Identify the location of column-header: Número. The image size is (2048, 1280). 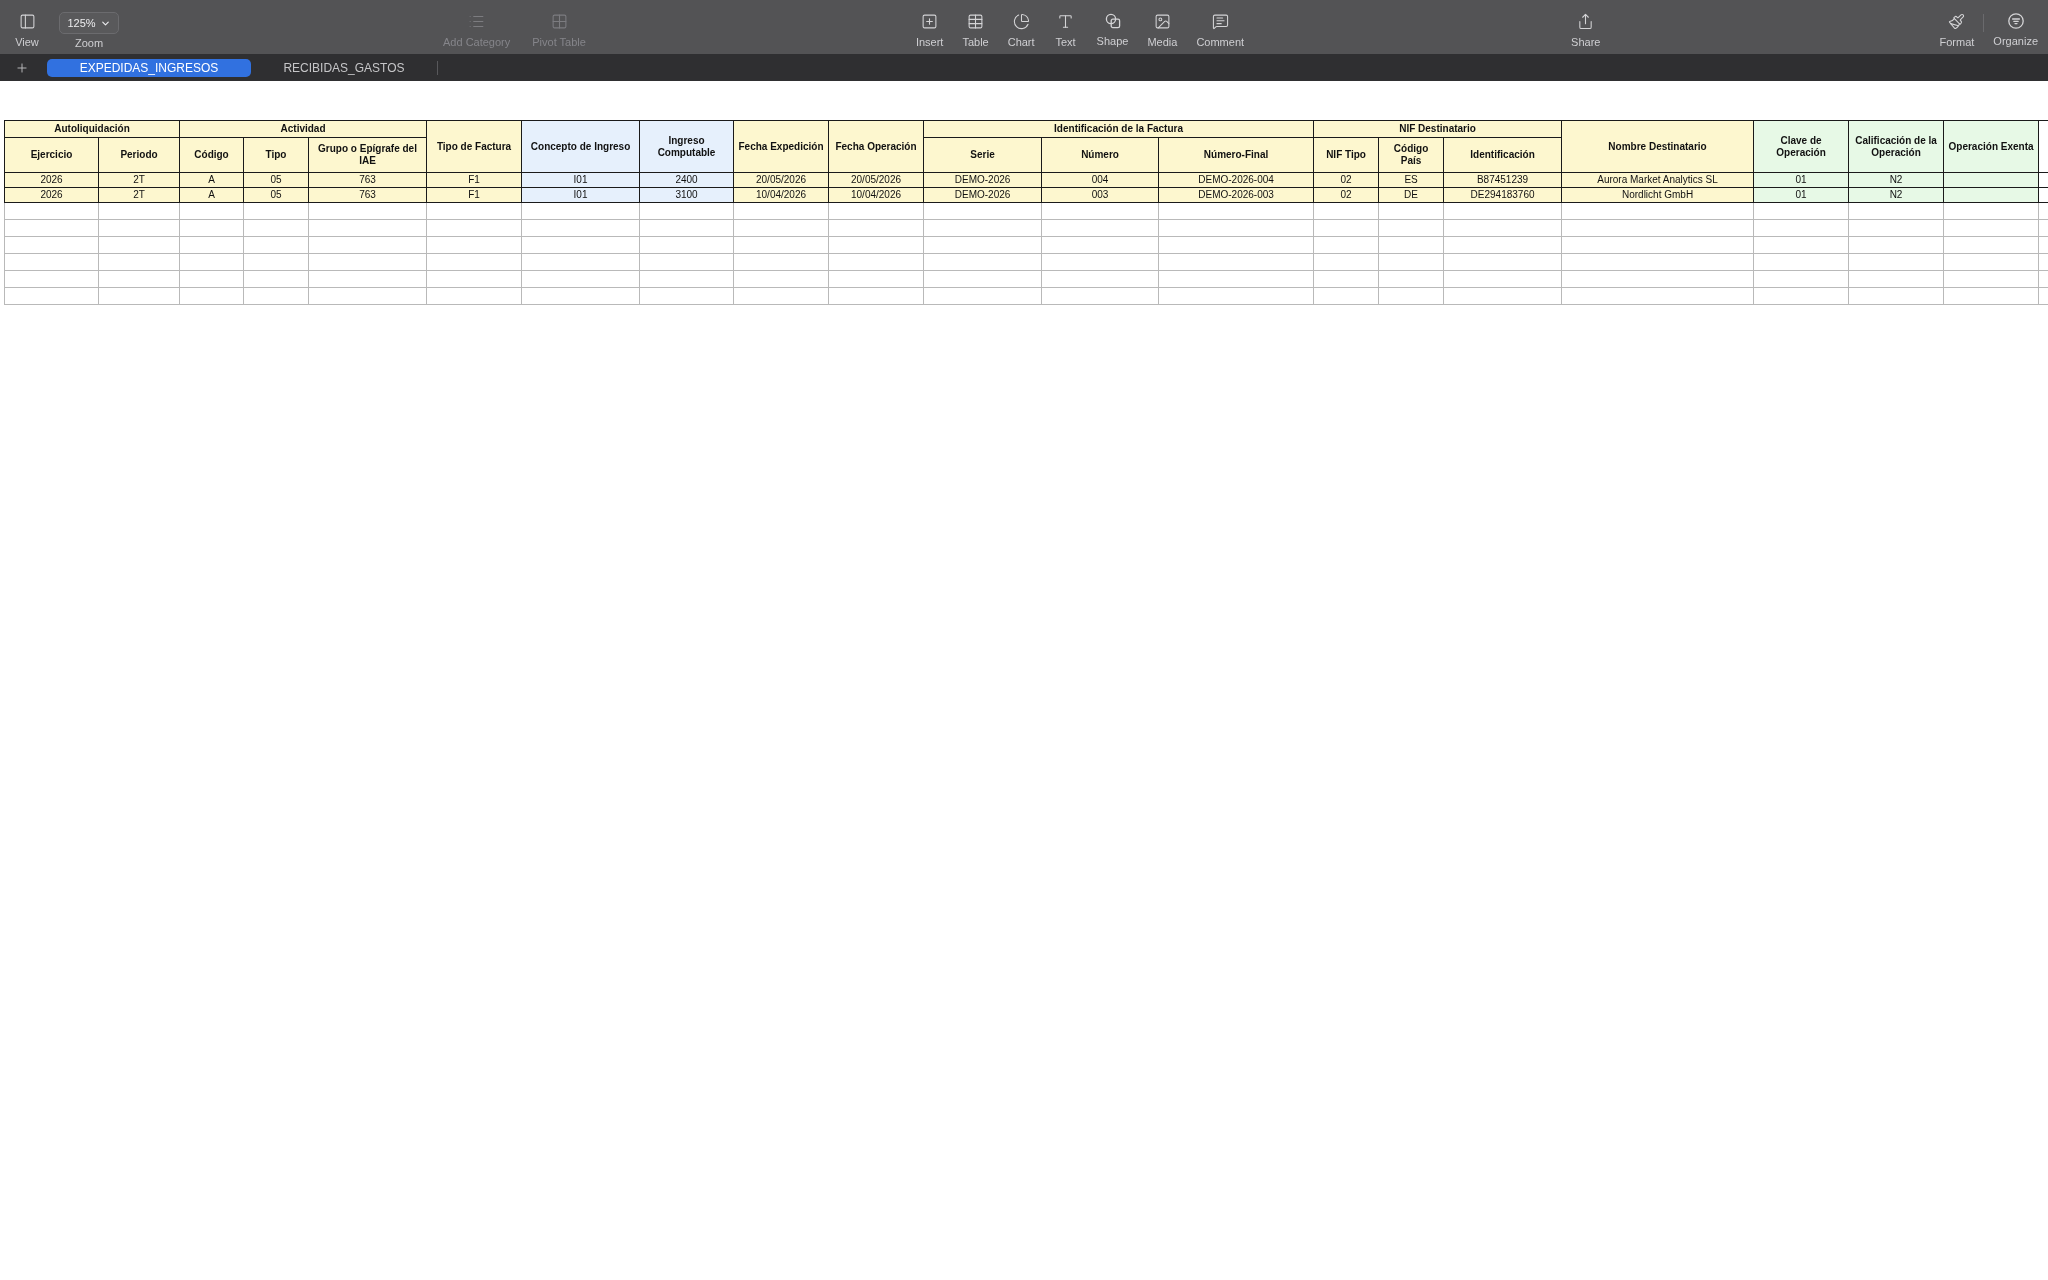
(1100, 155).